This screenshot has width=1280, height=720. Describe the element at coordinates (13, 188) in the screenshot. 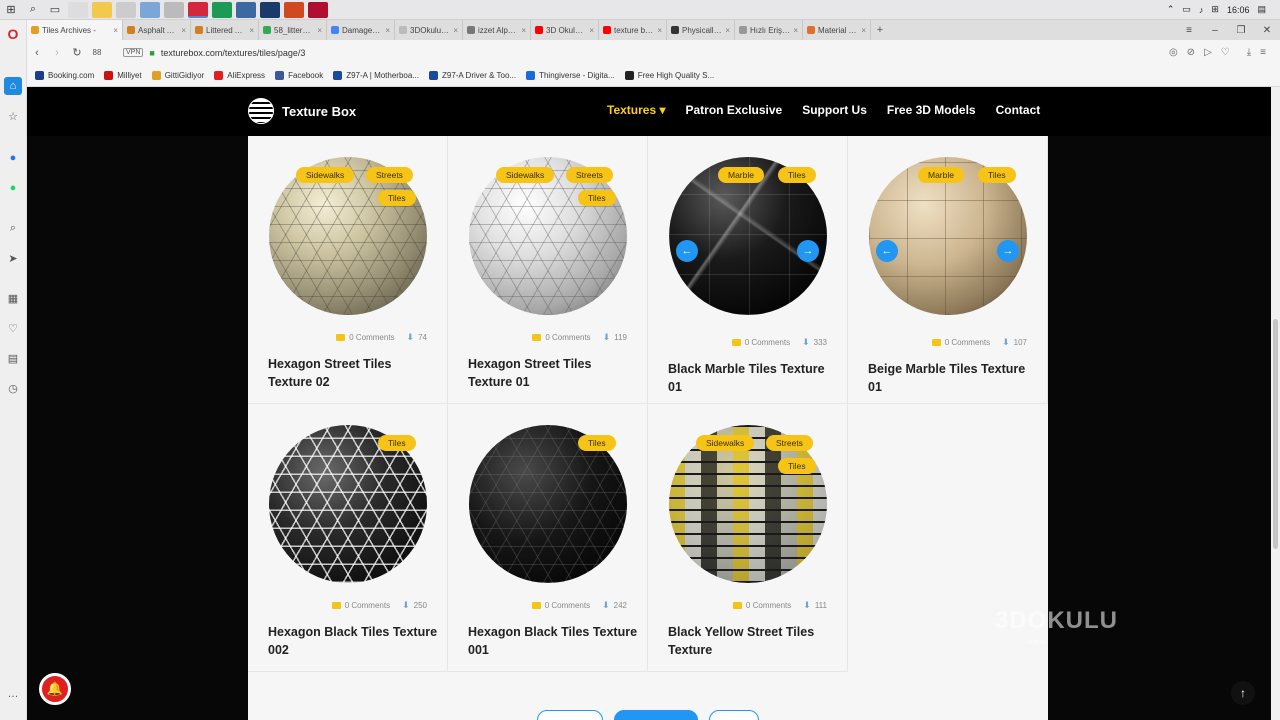

I see `whatsapp-icon: ●` at that location.